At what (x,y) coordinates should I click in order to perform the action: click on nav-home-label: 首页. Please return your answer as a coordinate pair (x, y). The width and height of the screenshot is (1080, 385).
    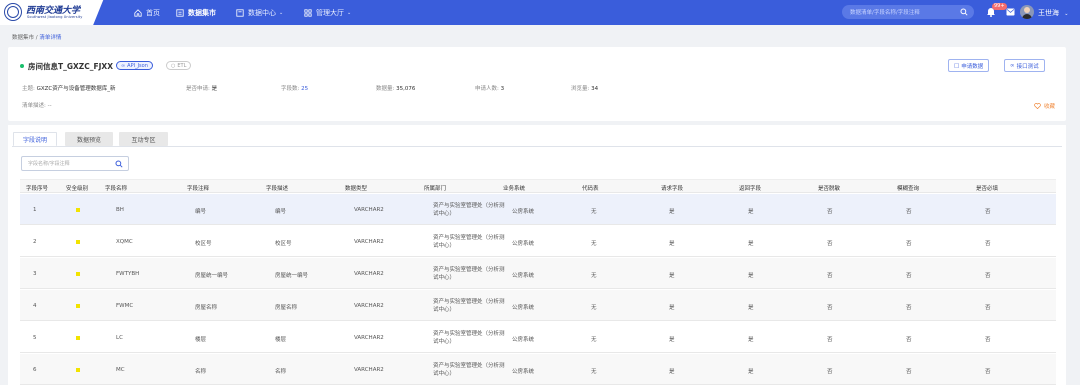
    Looking at the image, I should click on (153, 12).